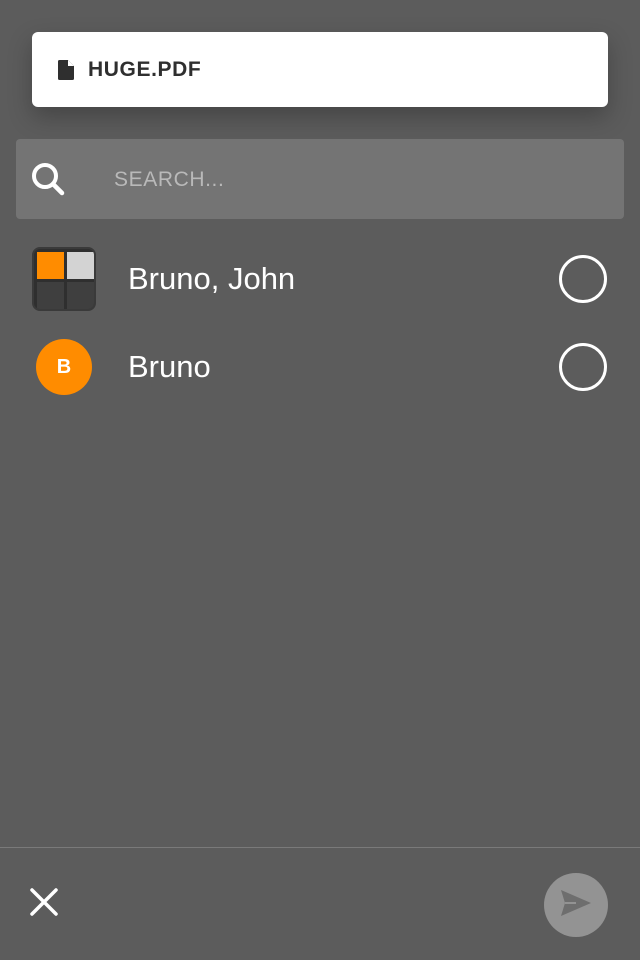 The height and width of the screenshot is (960, 640). I want to click on search-input, so click(354, 180).